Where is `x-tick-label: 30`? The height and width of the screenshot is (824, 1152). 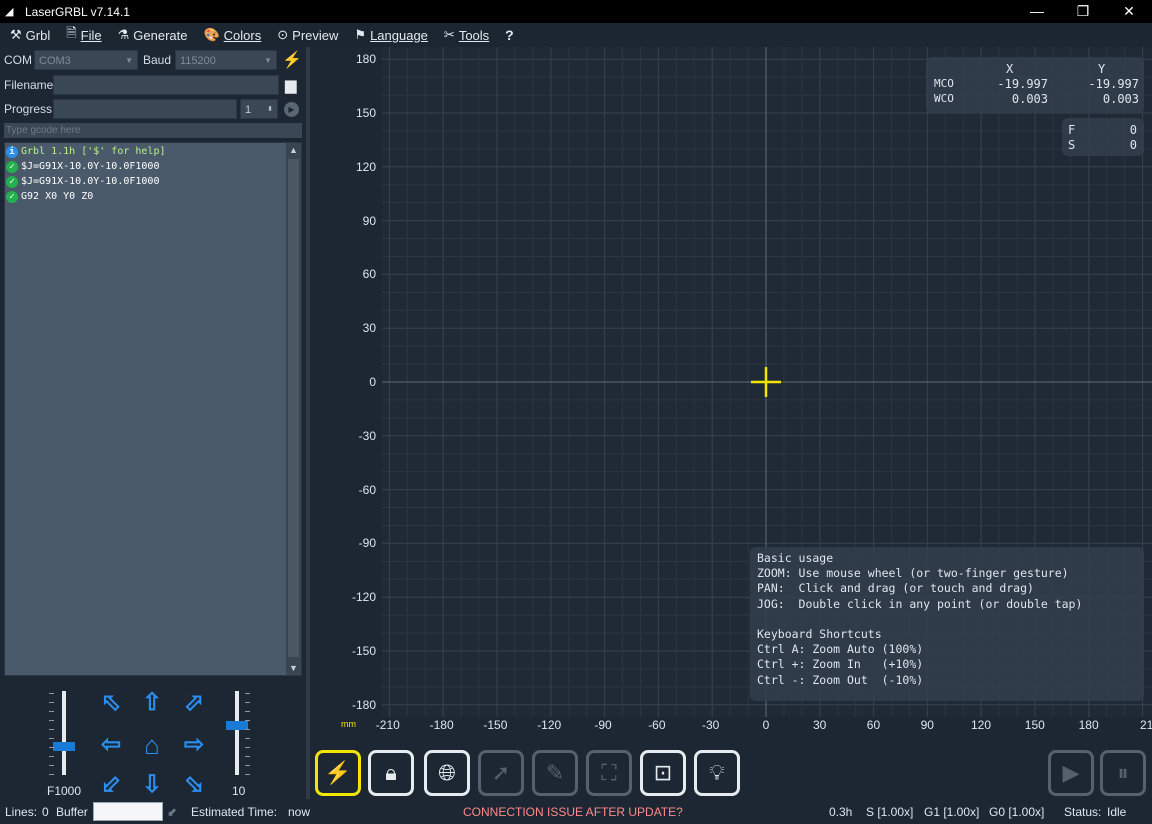
x-tick-label: 30 is located at coordinates (820, 725).